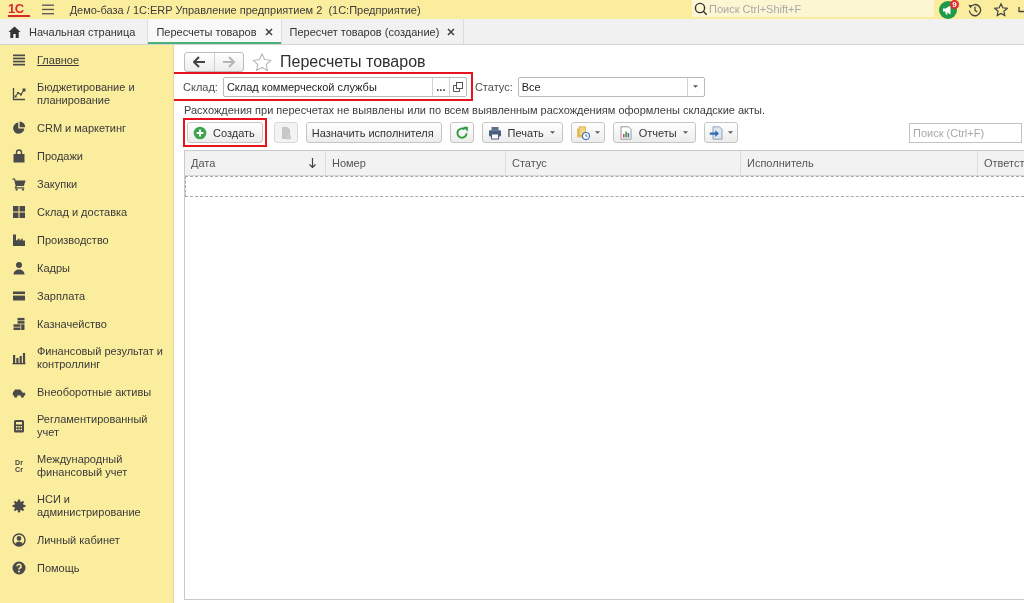  I want to click on sort-arrow-icon, so click(312, 163).